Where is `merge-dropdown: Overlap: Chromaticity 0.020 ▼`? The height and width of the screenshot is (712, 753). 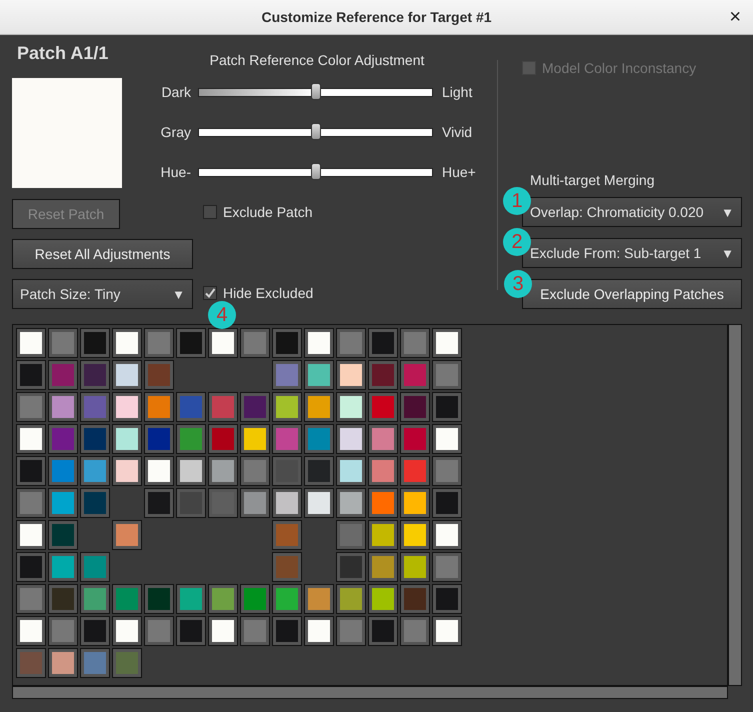 merge-dropdown: Overlap: Chromaticity 0.020 ▼ is located at coordinates (632, 212).